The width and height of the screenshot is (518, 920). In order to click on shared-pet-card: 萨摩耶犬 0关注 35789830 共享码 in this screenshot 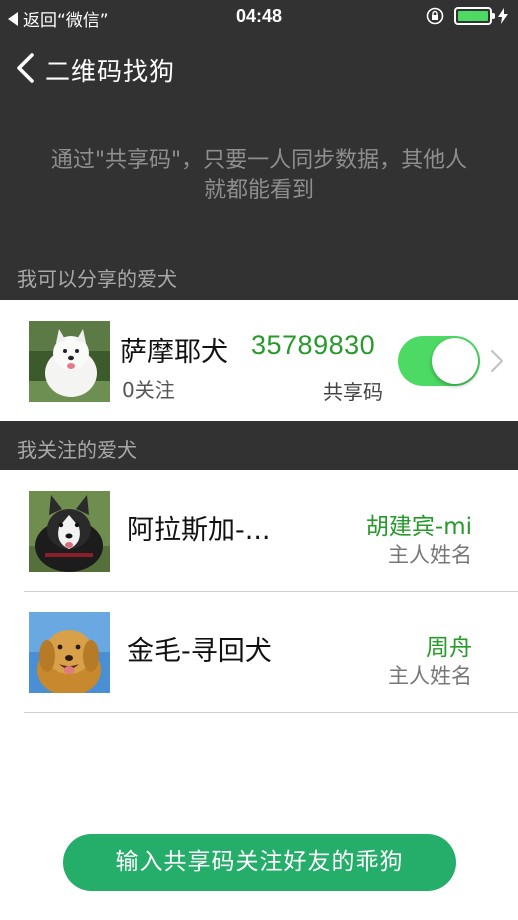, I will do `click(259, 360)`.